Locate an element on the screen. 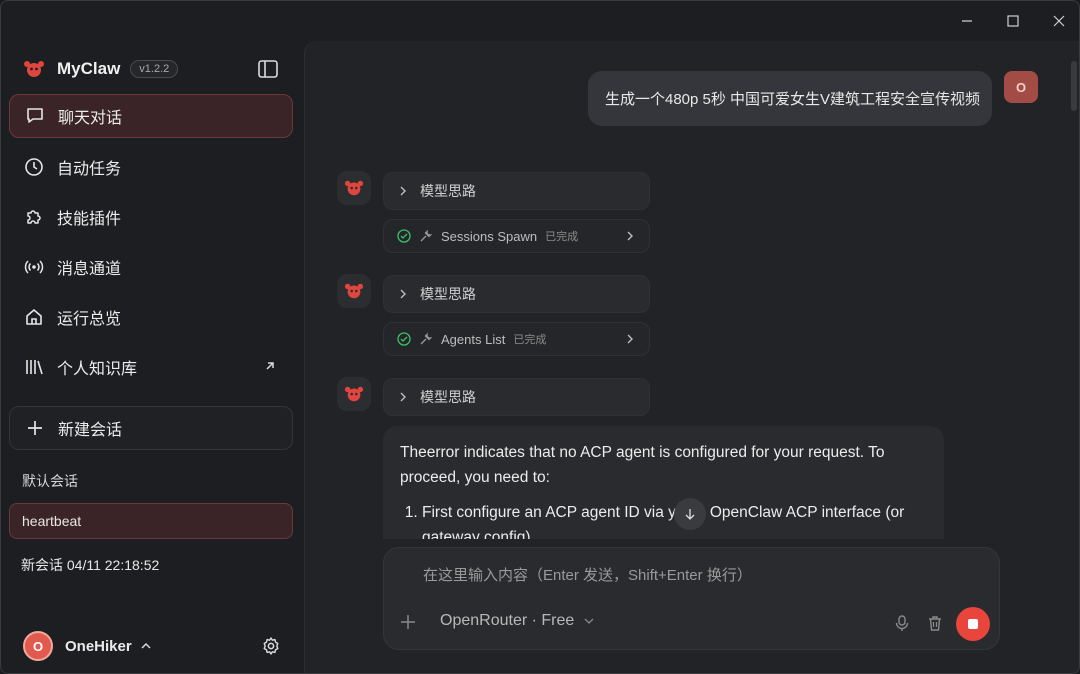 Image resolution: width=1080 pixels, height=674 pixels. scrollbar is located at coordinates (1074, 86).